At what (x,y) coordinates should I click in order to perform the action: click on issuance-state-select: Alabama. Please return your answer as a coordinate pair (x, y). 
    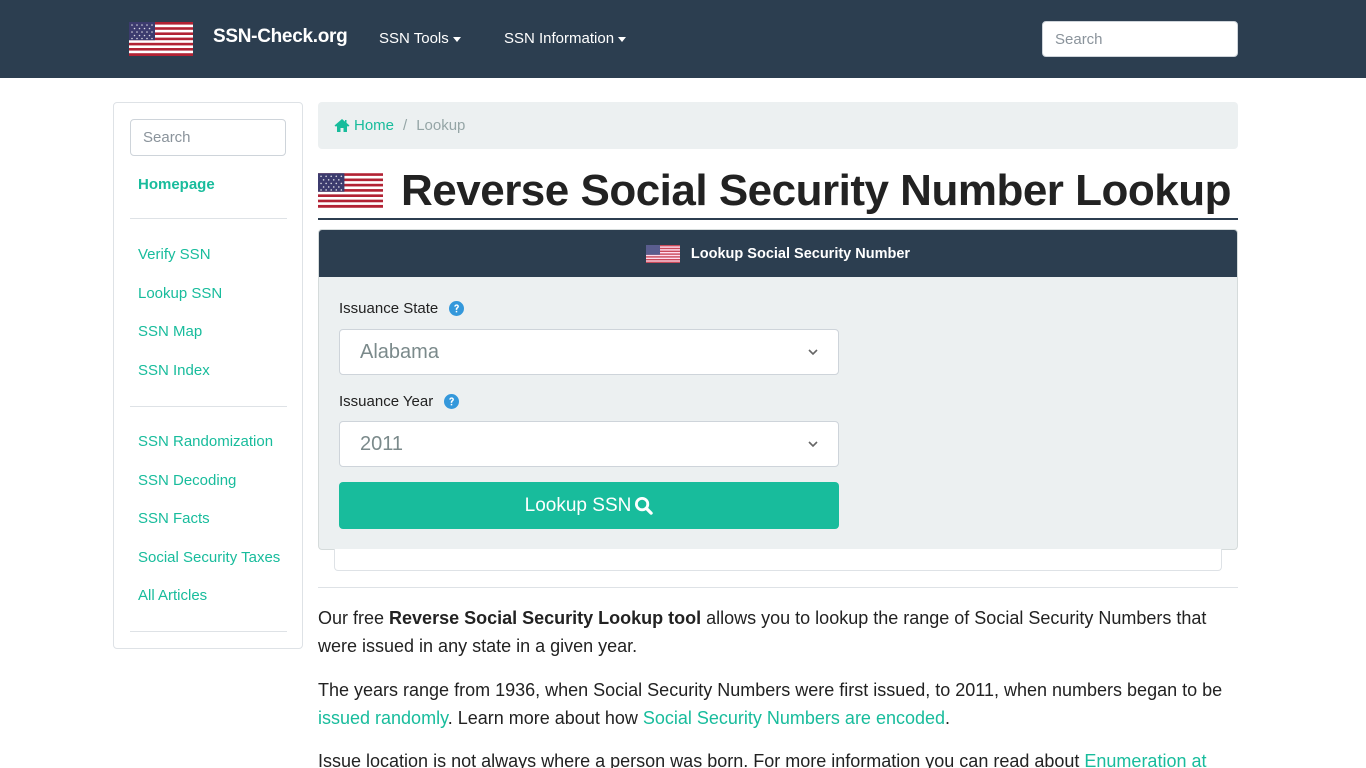
    Looking at the image, I should click on (589, 352).